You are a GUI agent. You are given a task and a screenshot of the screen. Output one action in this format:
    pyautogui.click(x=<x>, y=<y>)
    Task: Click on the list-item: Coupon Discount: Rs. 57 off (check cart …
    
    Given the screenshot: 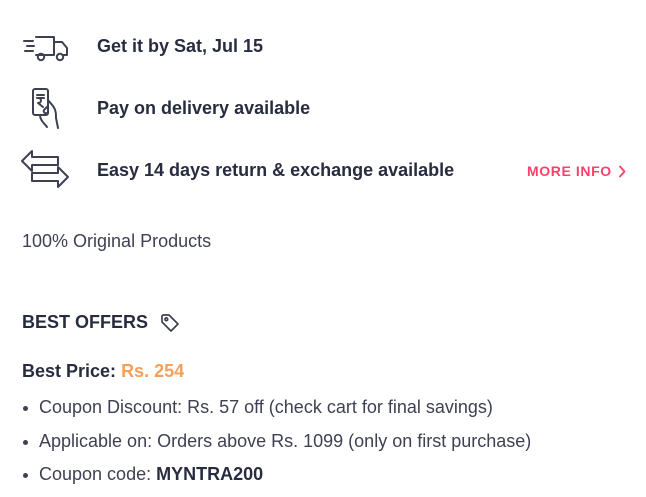 What is the action you would take?
    pyautogui.click(x=276, y=413)
    